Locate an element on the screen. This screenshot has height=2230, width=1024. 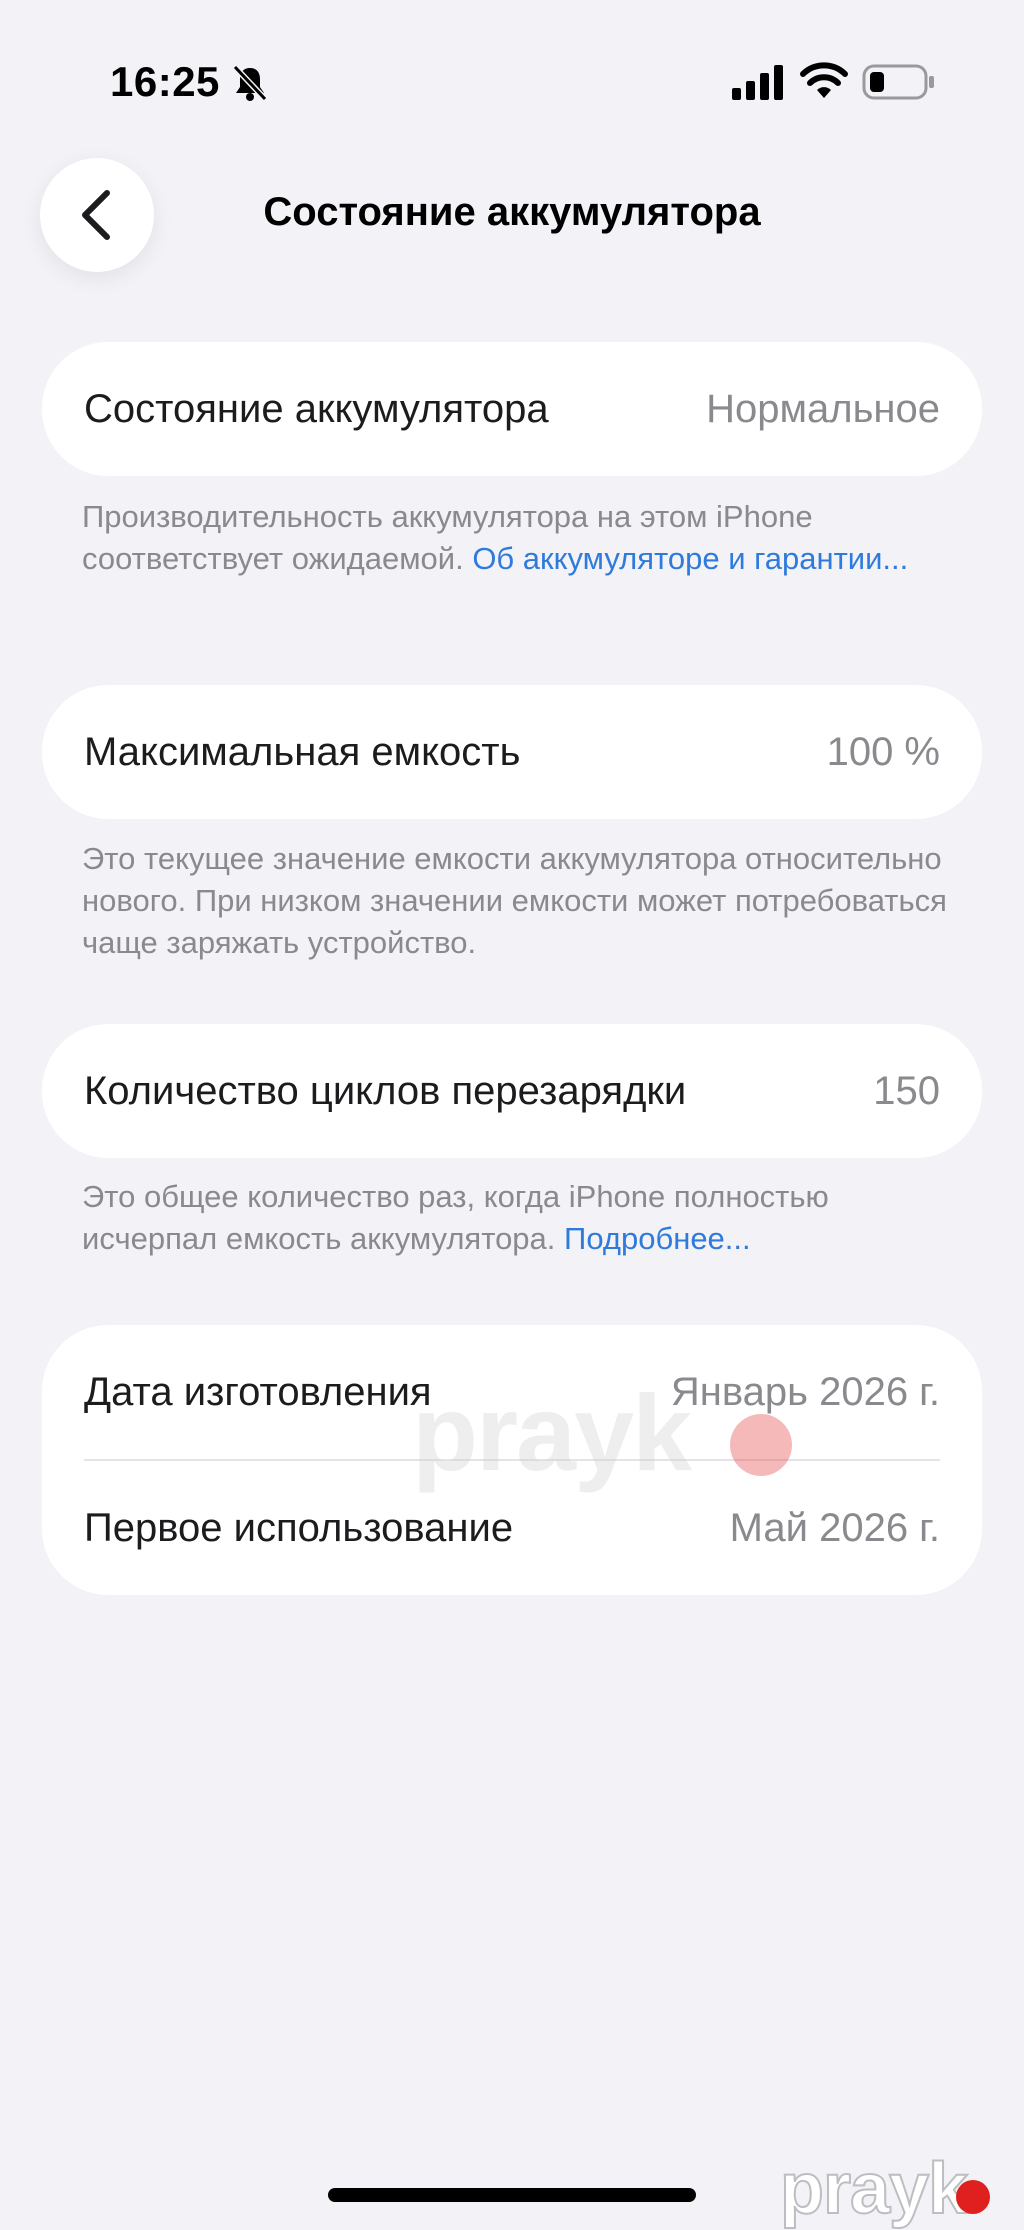
manufacture-date-value: Январь 2026 г. is located at coordinates (805, 1391).